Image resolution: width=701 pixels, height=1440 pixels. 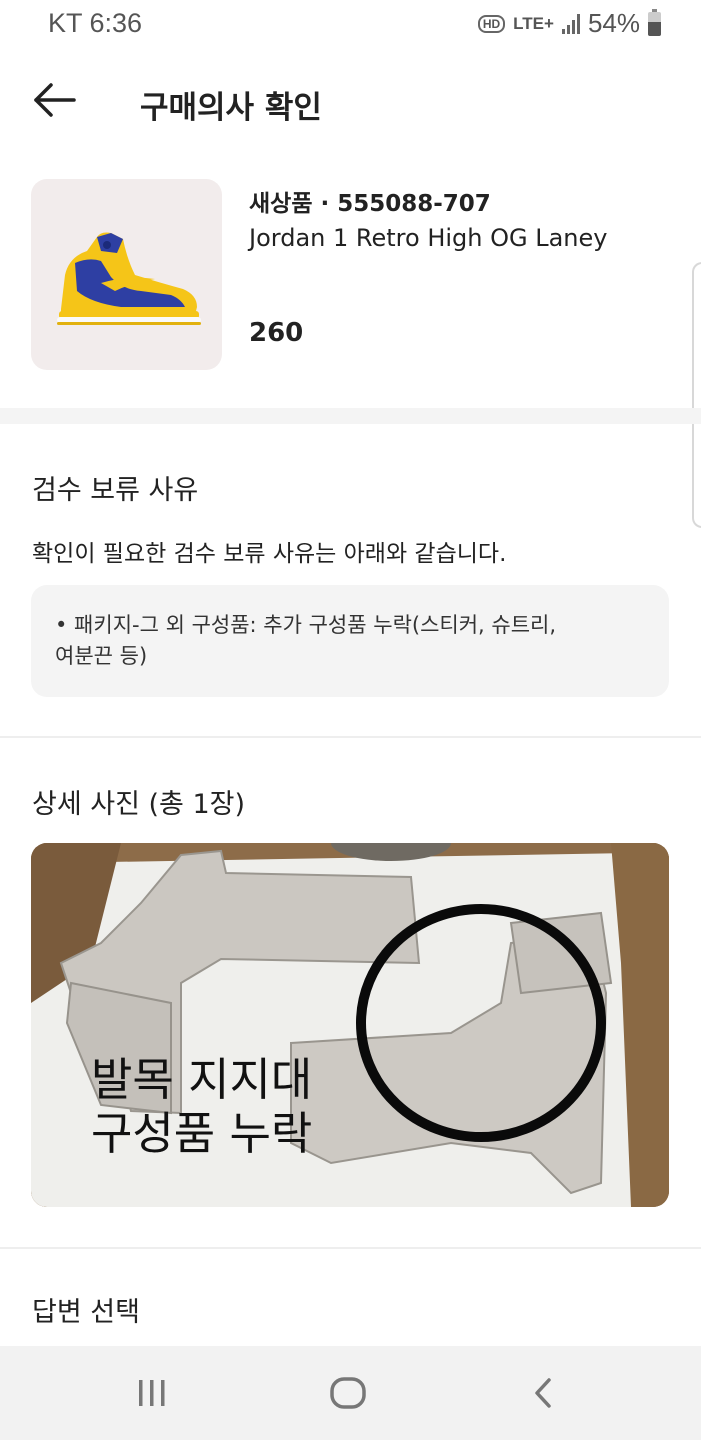 What do you see at coordinates (533, 23) in the screenshot?
I see `lte-icon: LTE+` at bounding box center [533, 23].